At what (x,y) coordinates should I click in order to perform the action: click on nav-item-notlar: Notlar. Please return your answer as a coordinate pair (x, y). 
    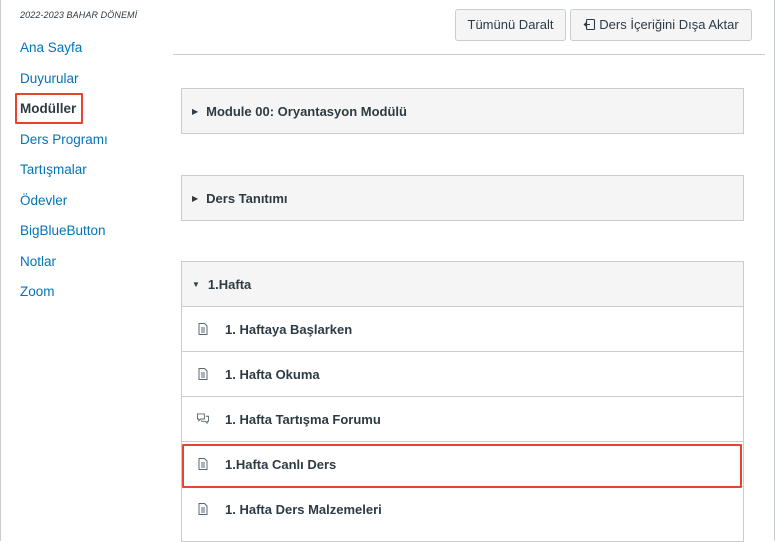
    Looking at the image, I should click on (64, 267).